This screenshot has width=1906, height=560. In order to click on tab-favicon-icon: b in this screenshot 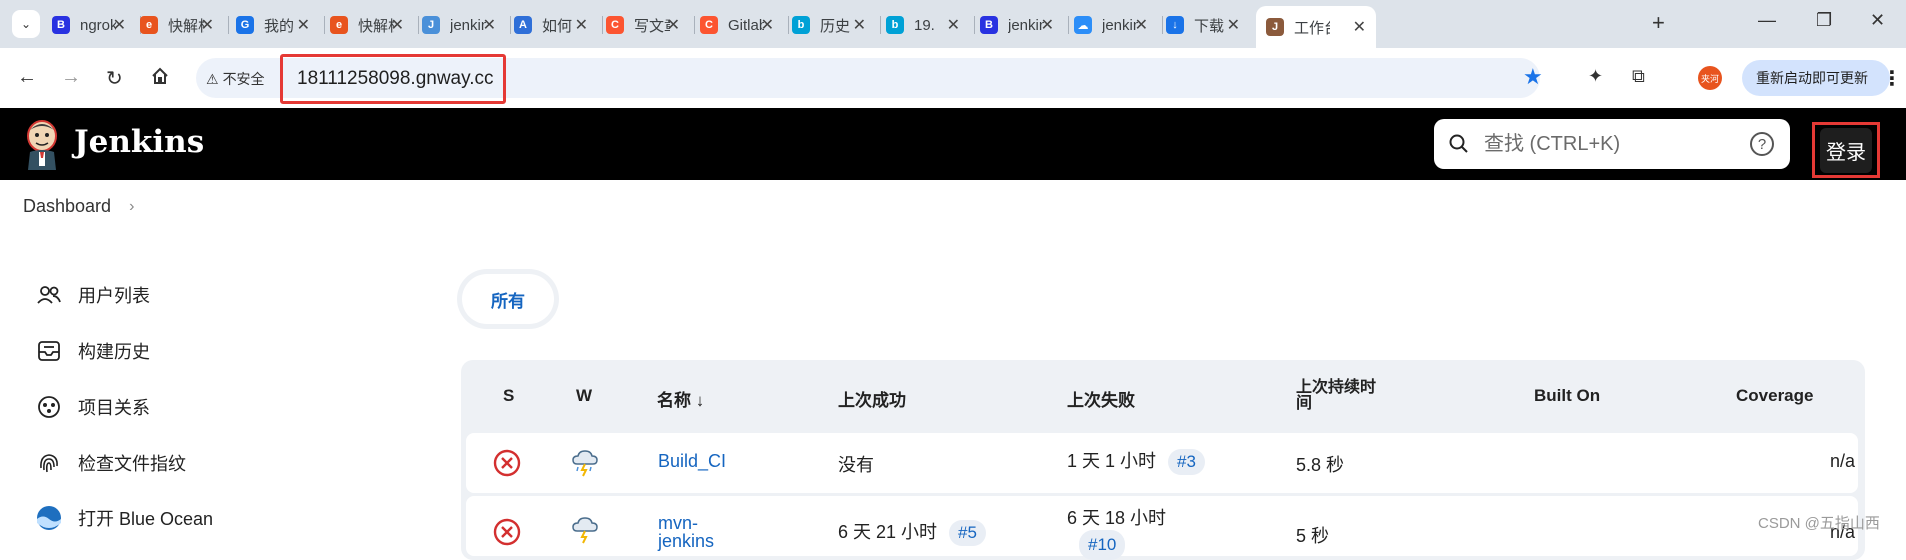, I will do `click(801, 25)`.